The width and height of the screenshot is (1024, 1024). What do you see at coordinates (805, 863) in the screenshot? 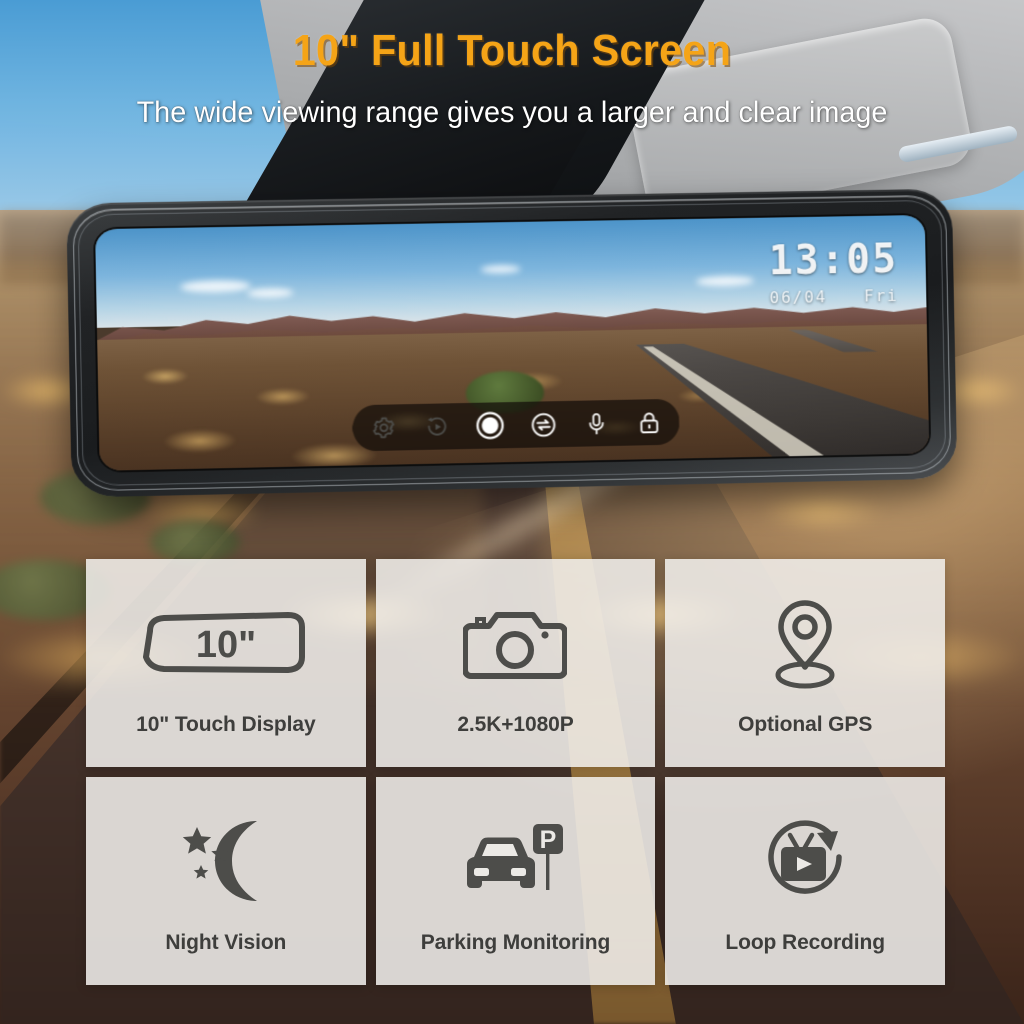
I see `loop-record-icon` at bounding box center [805, 863].